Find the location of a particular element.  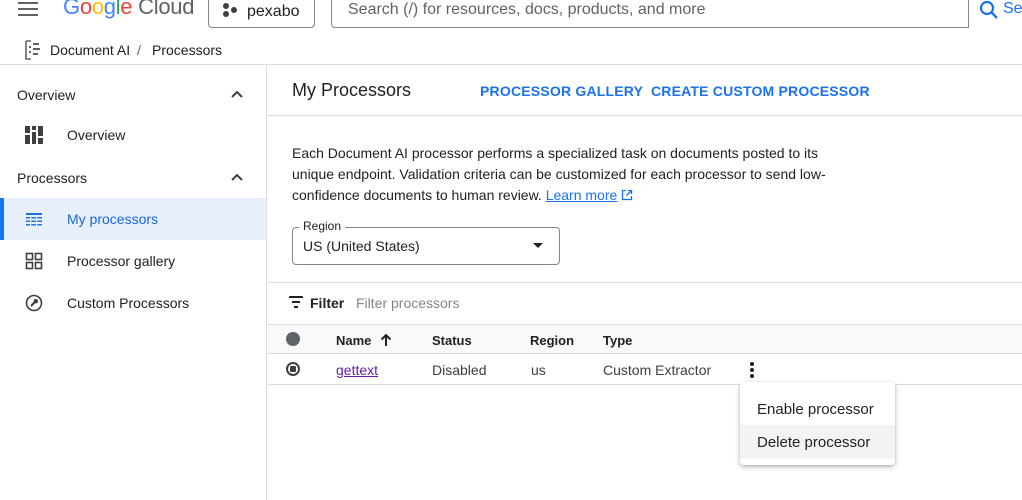

row-actions-menu: Enable processor Delete processor is located at coordinates (817, 423).